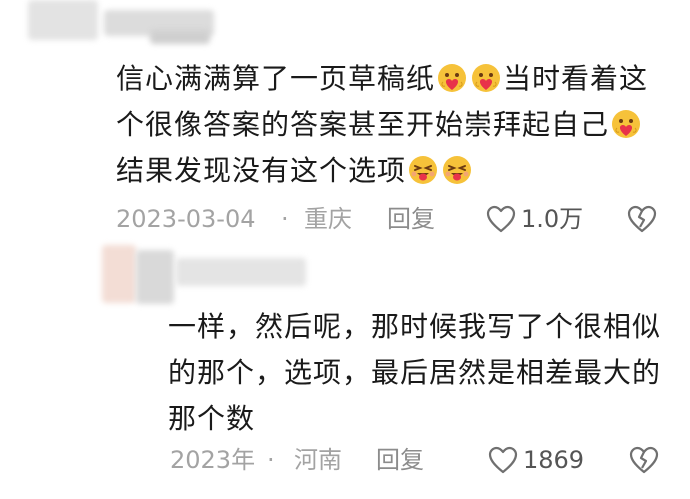 The width and height of the screenshot is (690, 499). Describe the element at coordinates (213, 460) in the screenshot. I see `comment-date: 2023年` at that location.